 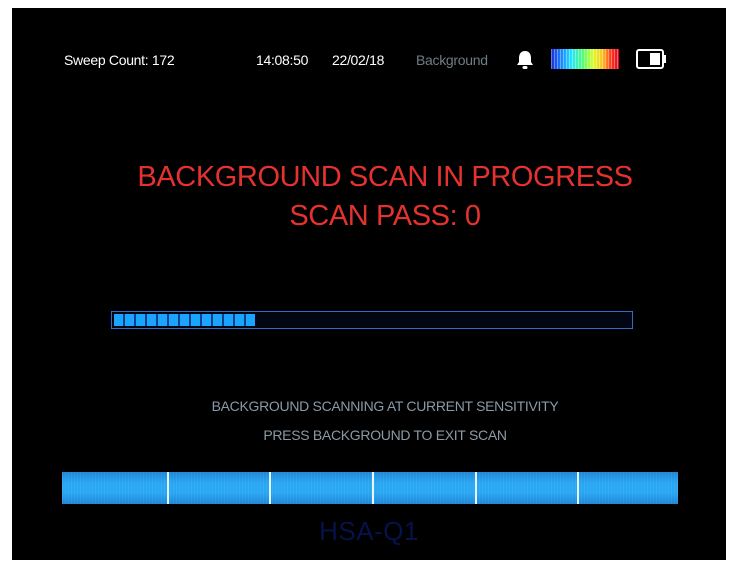 What do you see at coordinates (369, 531) in the screenshot?
I see `model-watermark: HSA-Q1` at bounding box center [369, 531].